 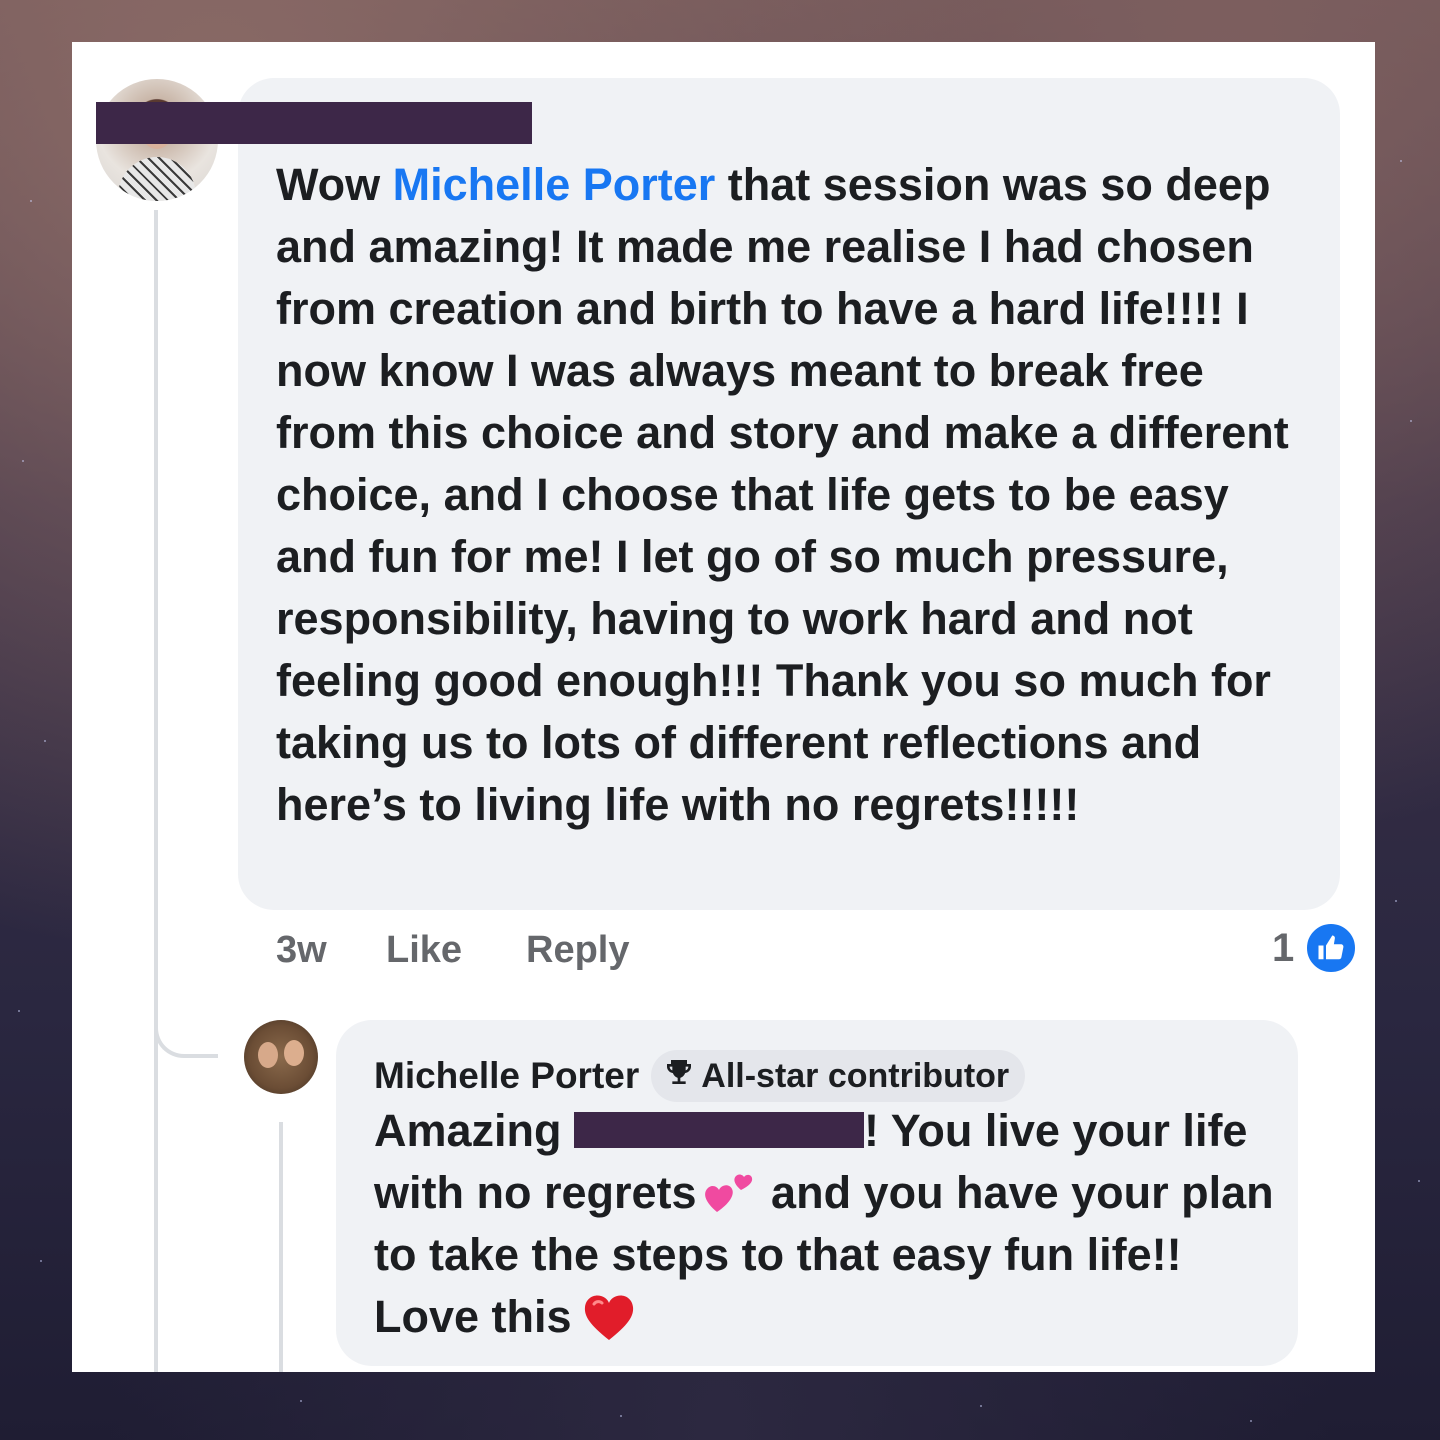 I want to click on reply-author-avatar, so click(x=281, y=1057).